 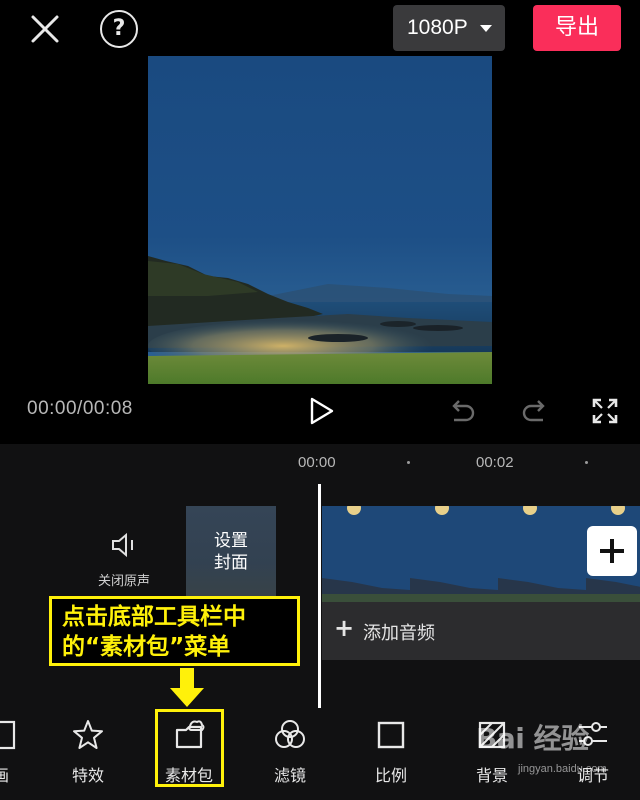 I want to click on mute-original-button: 关闭原声, so click(x=124, y=559).